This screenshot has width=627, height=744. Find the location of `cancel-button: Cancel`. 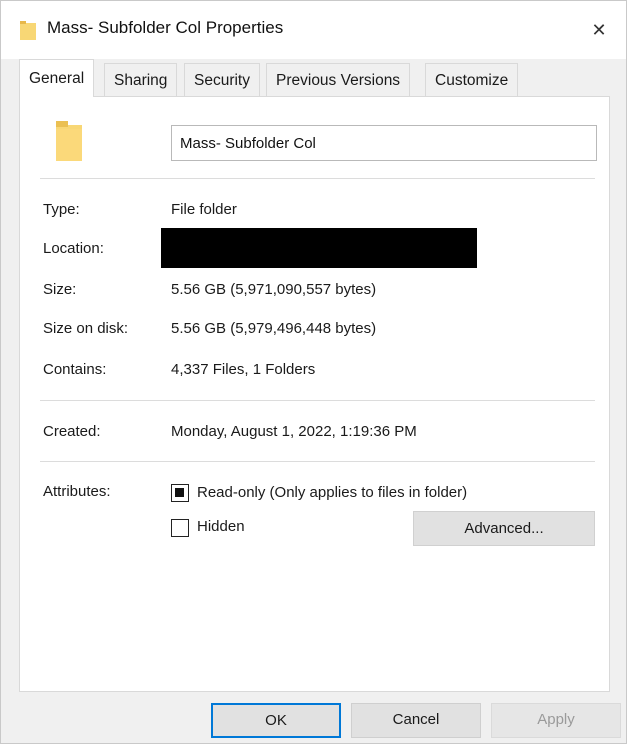

cancel-button: Cancel is located at coordinates (416, 720).